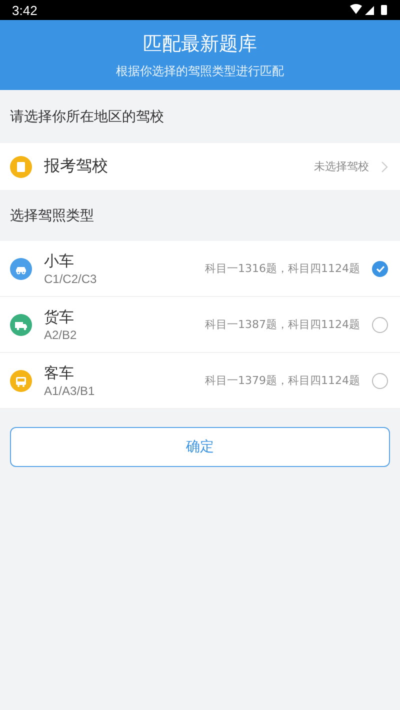 This screenshot has height=710, width=400. I want to click on section-label: 请选择你所在地区的驾校, so click(87, 117).